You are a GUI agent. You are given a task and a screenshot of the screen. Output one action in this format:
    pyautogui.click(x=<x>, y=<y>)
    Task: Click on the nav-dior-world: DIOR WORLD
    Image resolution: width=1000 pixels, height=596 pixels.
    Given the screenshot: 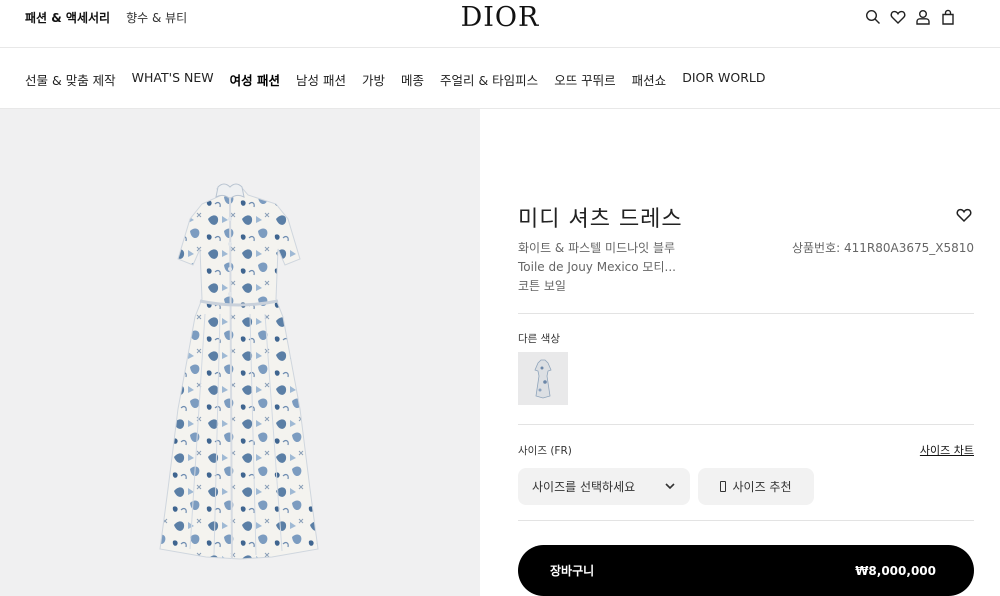 What is the action you would take?
    pyautogui.click(x=723, y=79)
    